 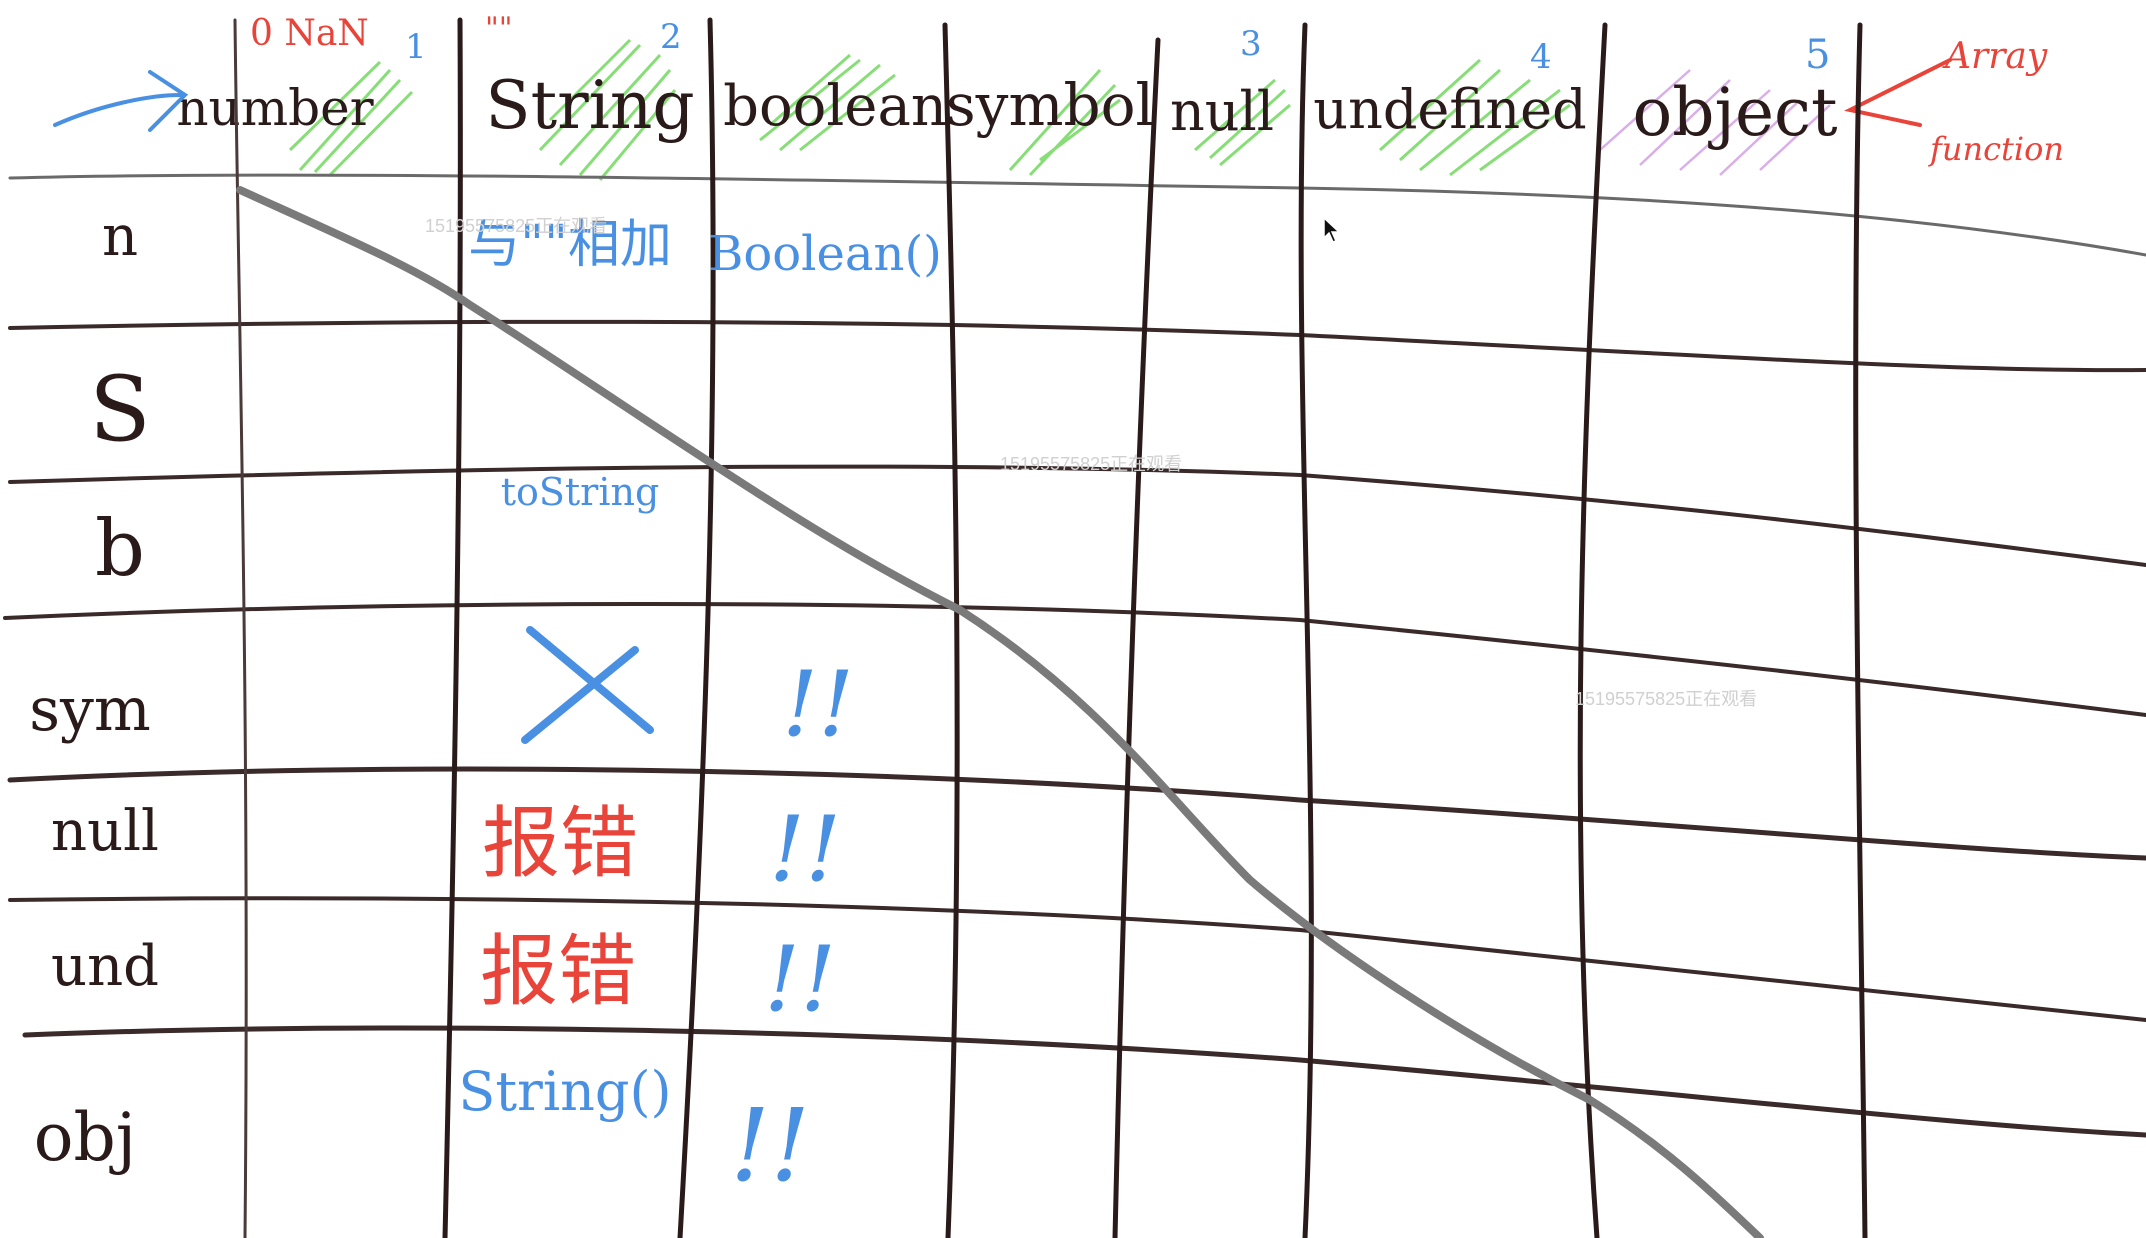 What do you see at coordinates (1251, 44) in the screenshot?
I see `index-null: 3` at bounding box center [1251, 44].